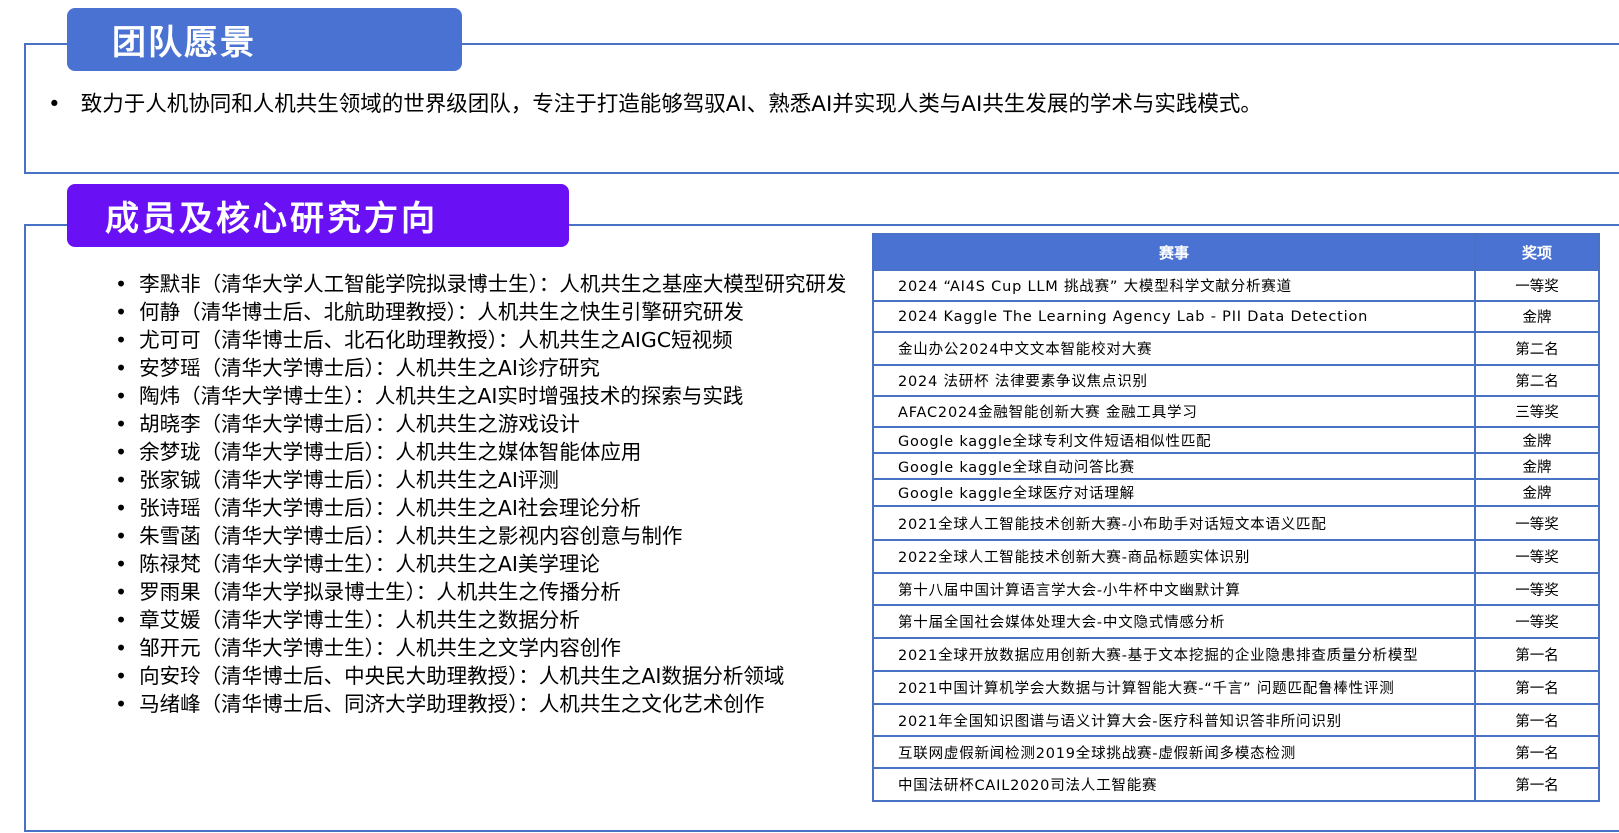 Image resolution: width=1619 pixels, height=833 pixels. Describe the element at coordinates (480, 564) in the screenshot. I see `member-item: 陈禄梵（清华大学博士生）：人机共生之AI美学理论` at that location.